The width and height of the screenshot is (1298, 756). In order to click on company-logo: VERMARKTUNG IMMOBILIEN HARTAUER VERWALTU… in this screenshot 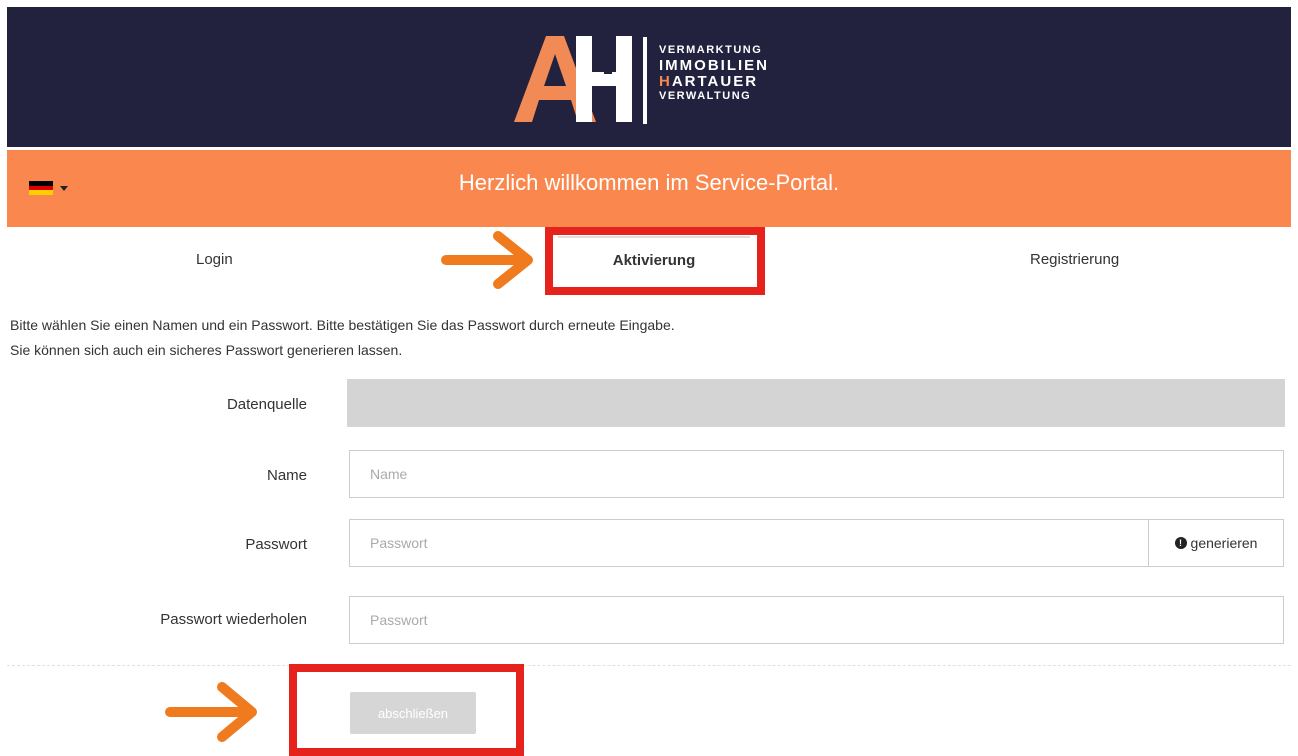, I will do `click(662, 81)`.